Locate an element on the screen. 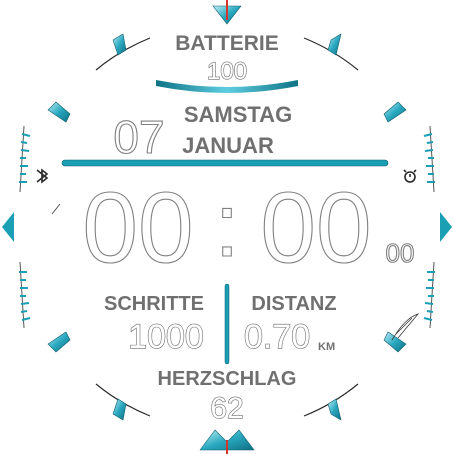 This screenshot has height=454, width=454. stats-divider is located at coordinates (227, 324).